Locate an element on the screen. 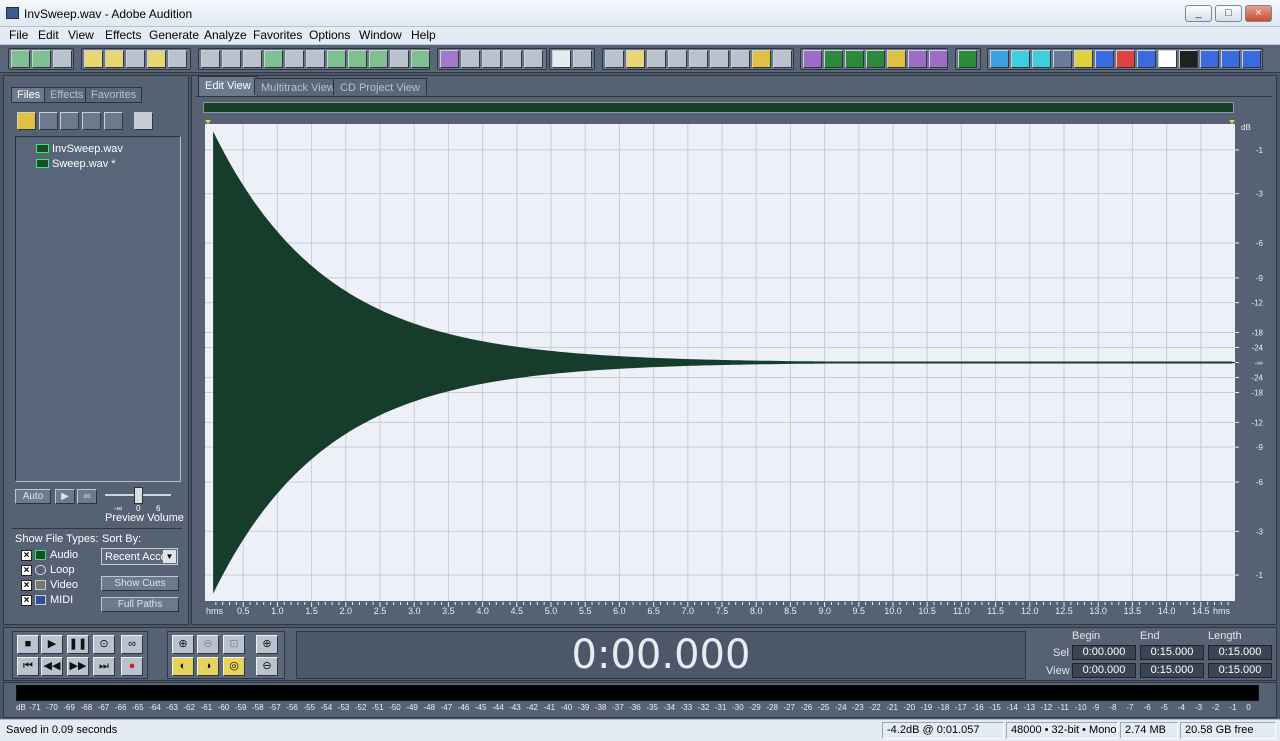  go-to-end-button: ⏭ is located at coordinates (104, 666).